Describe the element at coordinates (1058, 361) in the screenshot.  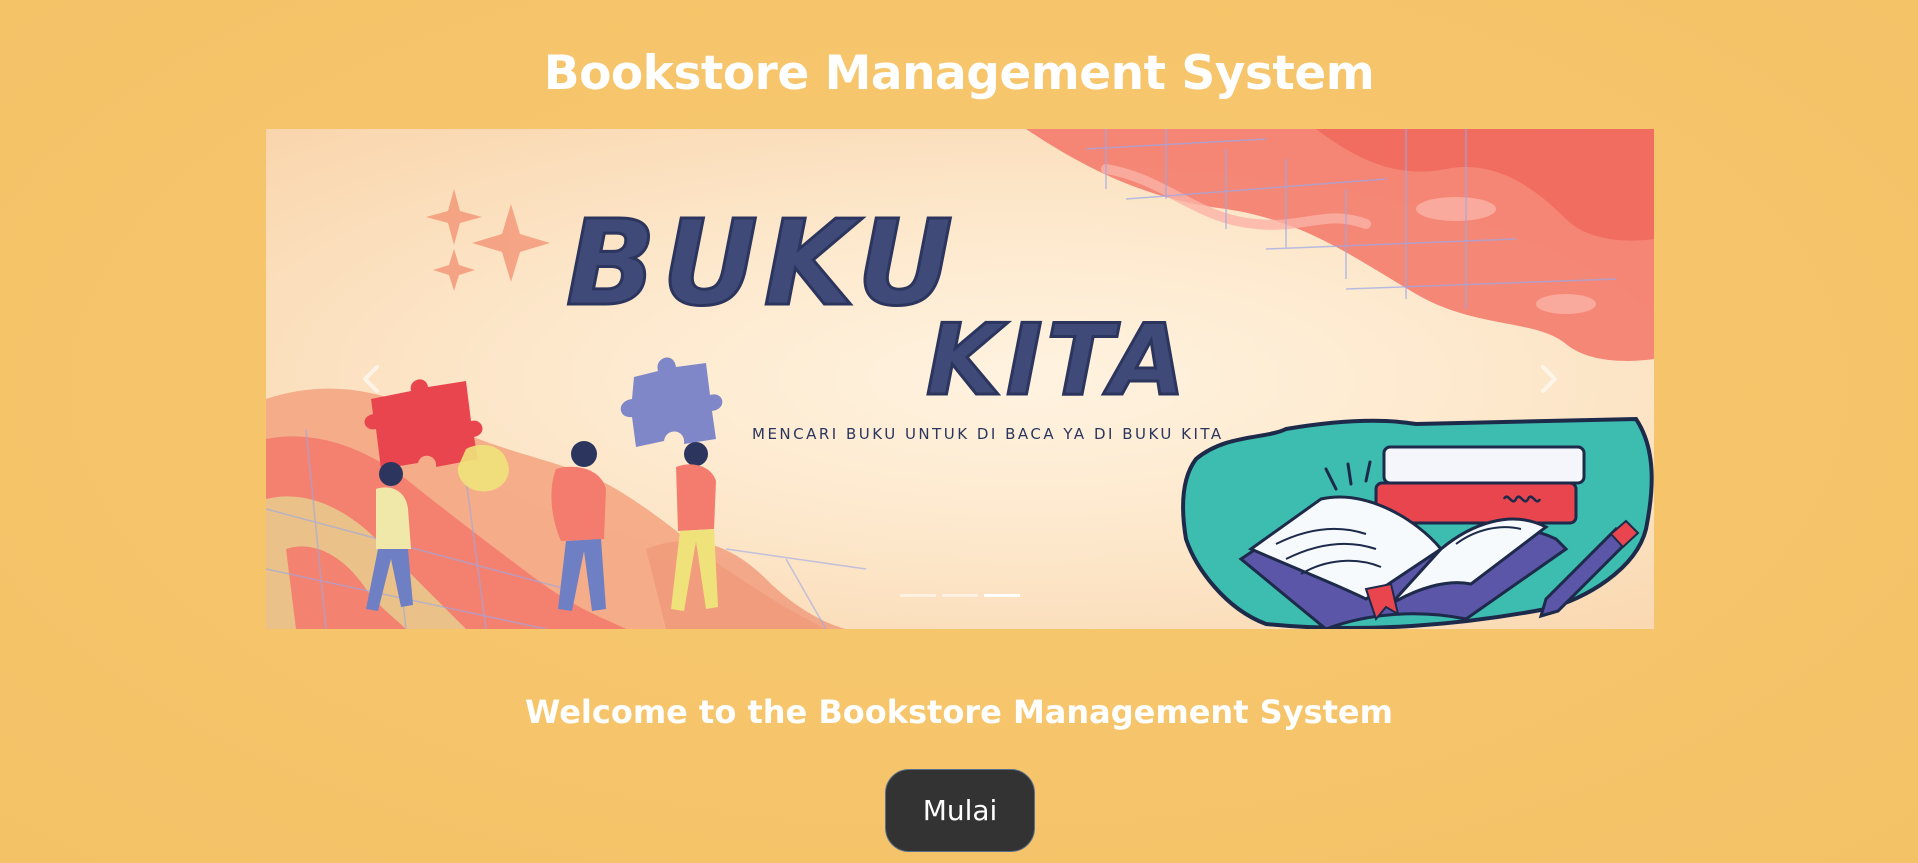
I see `banner-headline-kita: KITA` at that location.